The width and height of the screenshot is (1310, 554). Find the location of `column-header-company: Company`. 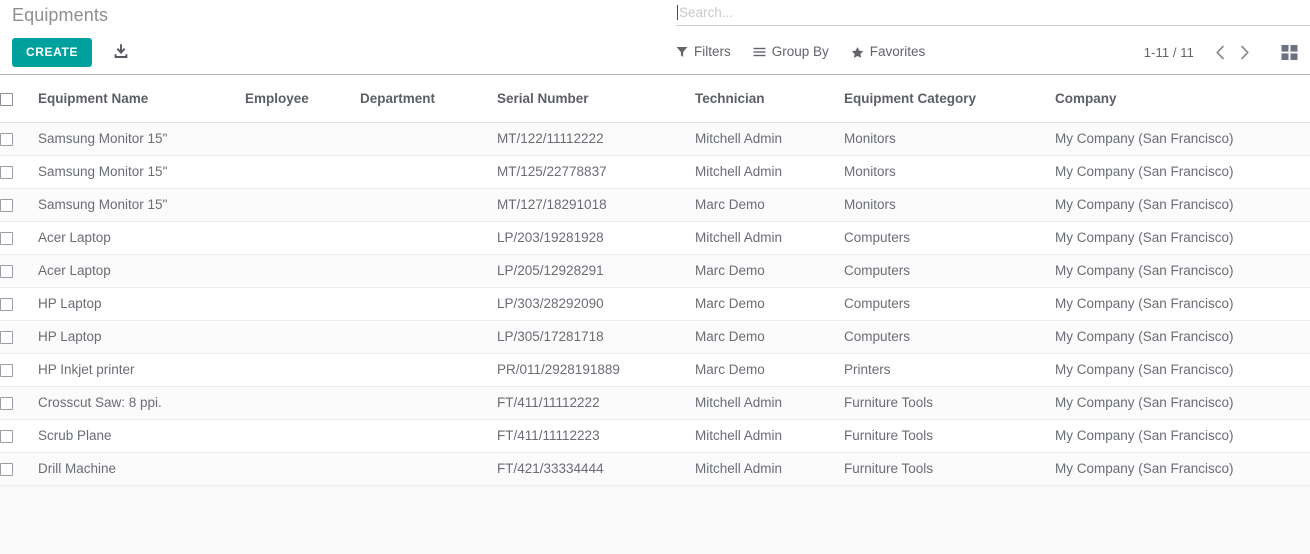

column-header-company: Company is located at coordinates (1182, 99).